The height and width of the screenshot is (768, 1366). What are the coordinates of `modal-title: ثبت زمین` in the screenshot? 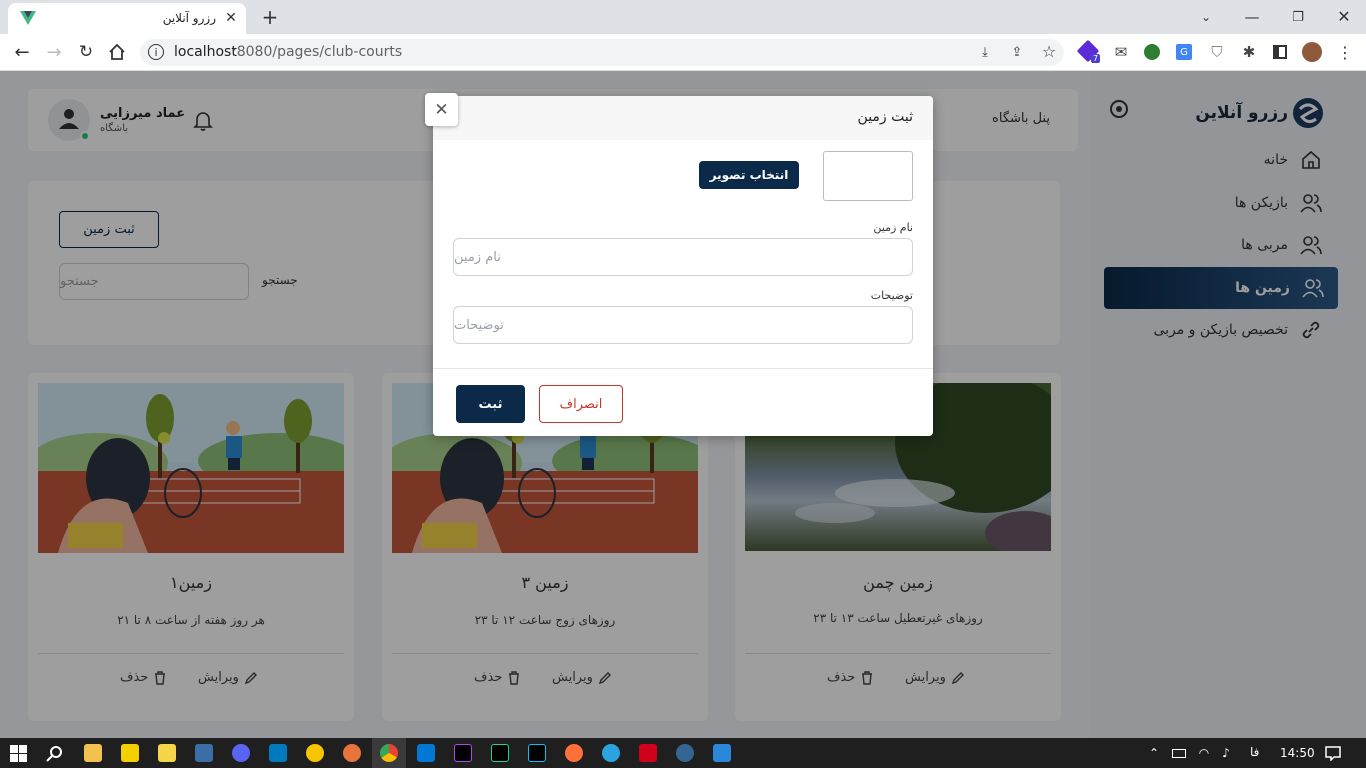 It's located at (885, 117).